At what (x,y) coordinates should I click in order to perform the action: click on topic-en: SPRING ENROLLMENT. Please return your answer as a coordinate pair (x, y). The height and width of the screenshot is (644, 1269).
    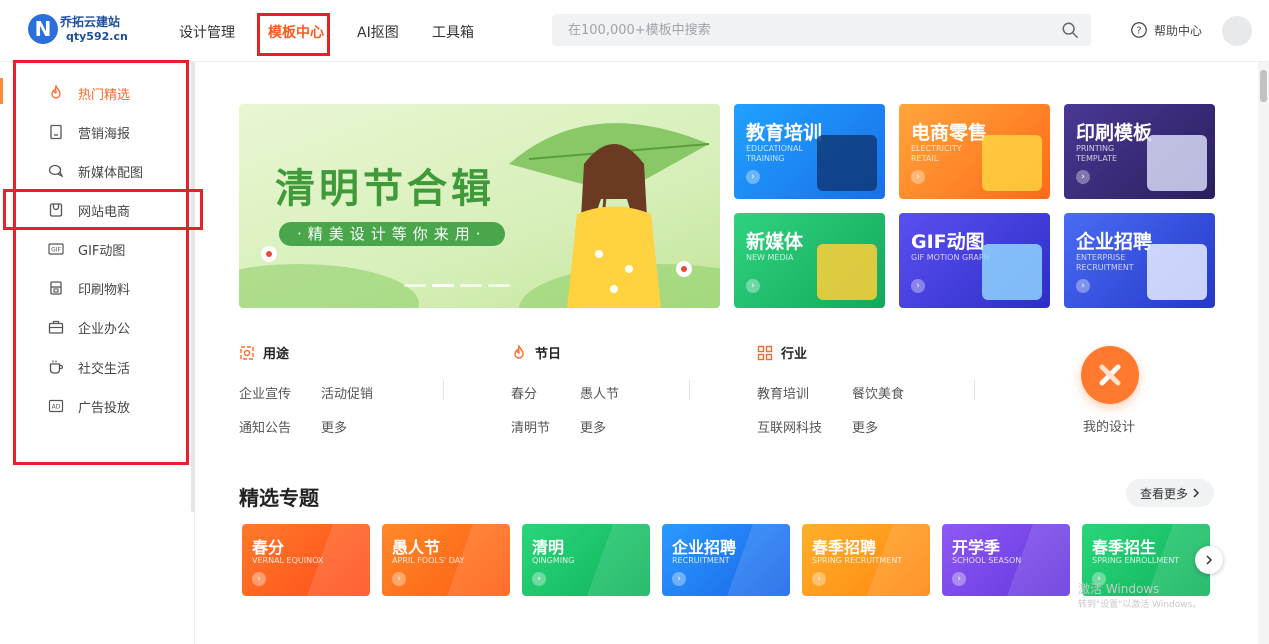
    Looking at the image, I should click on (1136, 560).